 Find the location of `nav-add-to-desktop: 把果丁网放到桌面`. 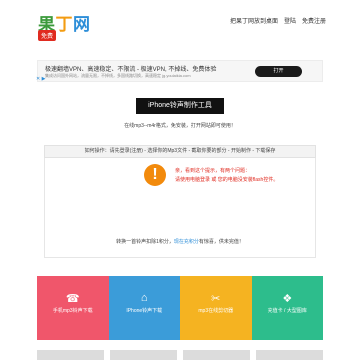

nav-add-to-desktop: 把果丁网放到桌面 is located at coordinates (254, 20).